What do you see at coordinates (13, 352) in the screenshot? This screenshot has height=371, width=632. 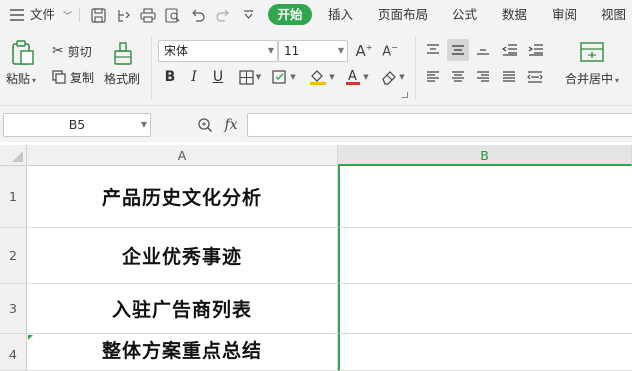 I see `row-header-4: 4` at bounding box center [13, 352].